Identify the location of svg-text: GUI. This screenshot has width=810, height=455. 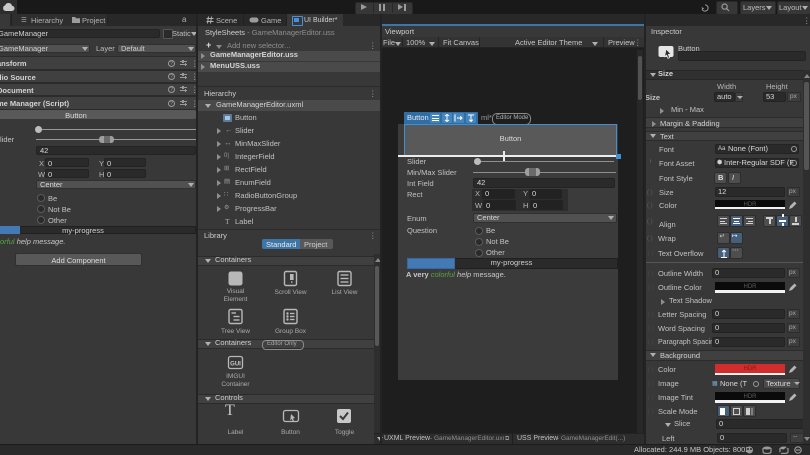
(235, 365).